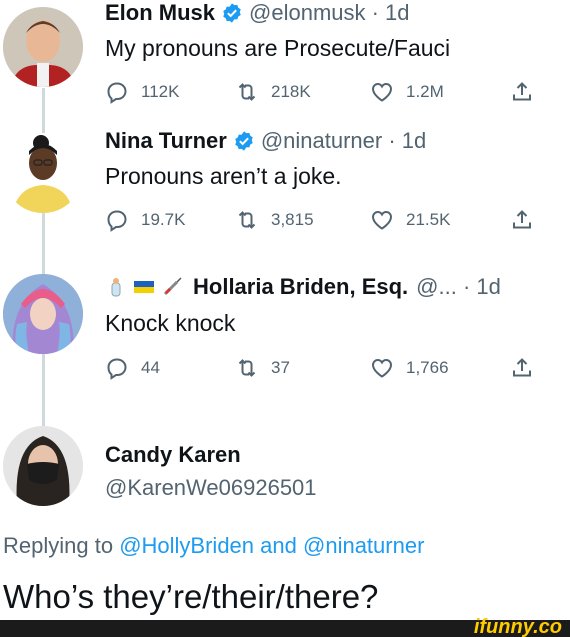 Image resolution: width=570 pixels, height=637 pixels. I want to click on author-handle: @ninaturner · 1d, so click(343, 141).